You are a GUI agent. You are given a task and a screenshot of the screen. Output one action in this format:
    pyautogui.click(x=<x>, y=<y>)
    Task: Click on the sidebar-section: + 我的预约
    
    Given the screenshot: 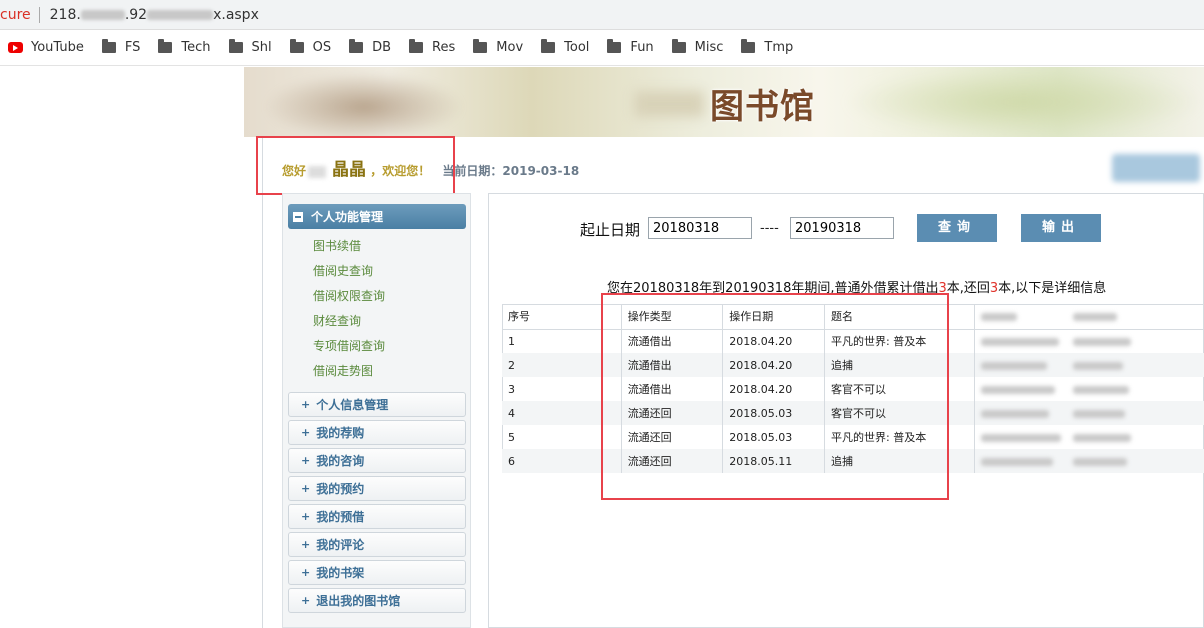 What is the action you would take?
    pyautogui.click(x=377, y=488)
    